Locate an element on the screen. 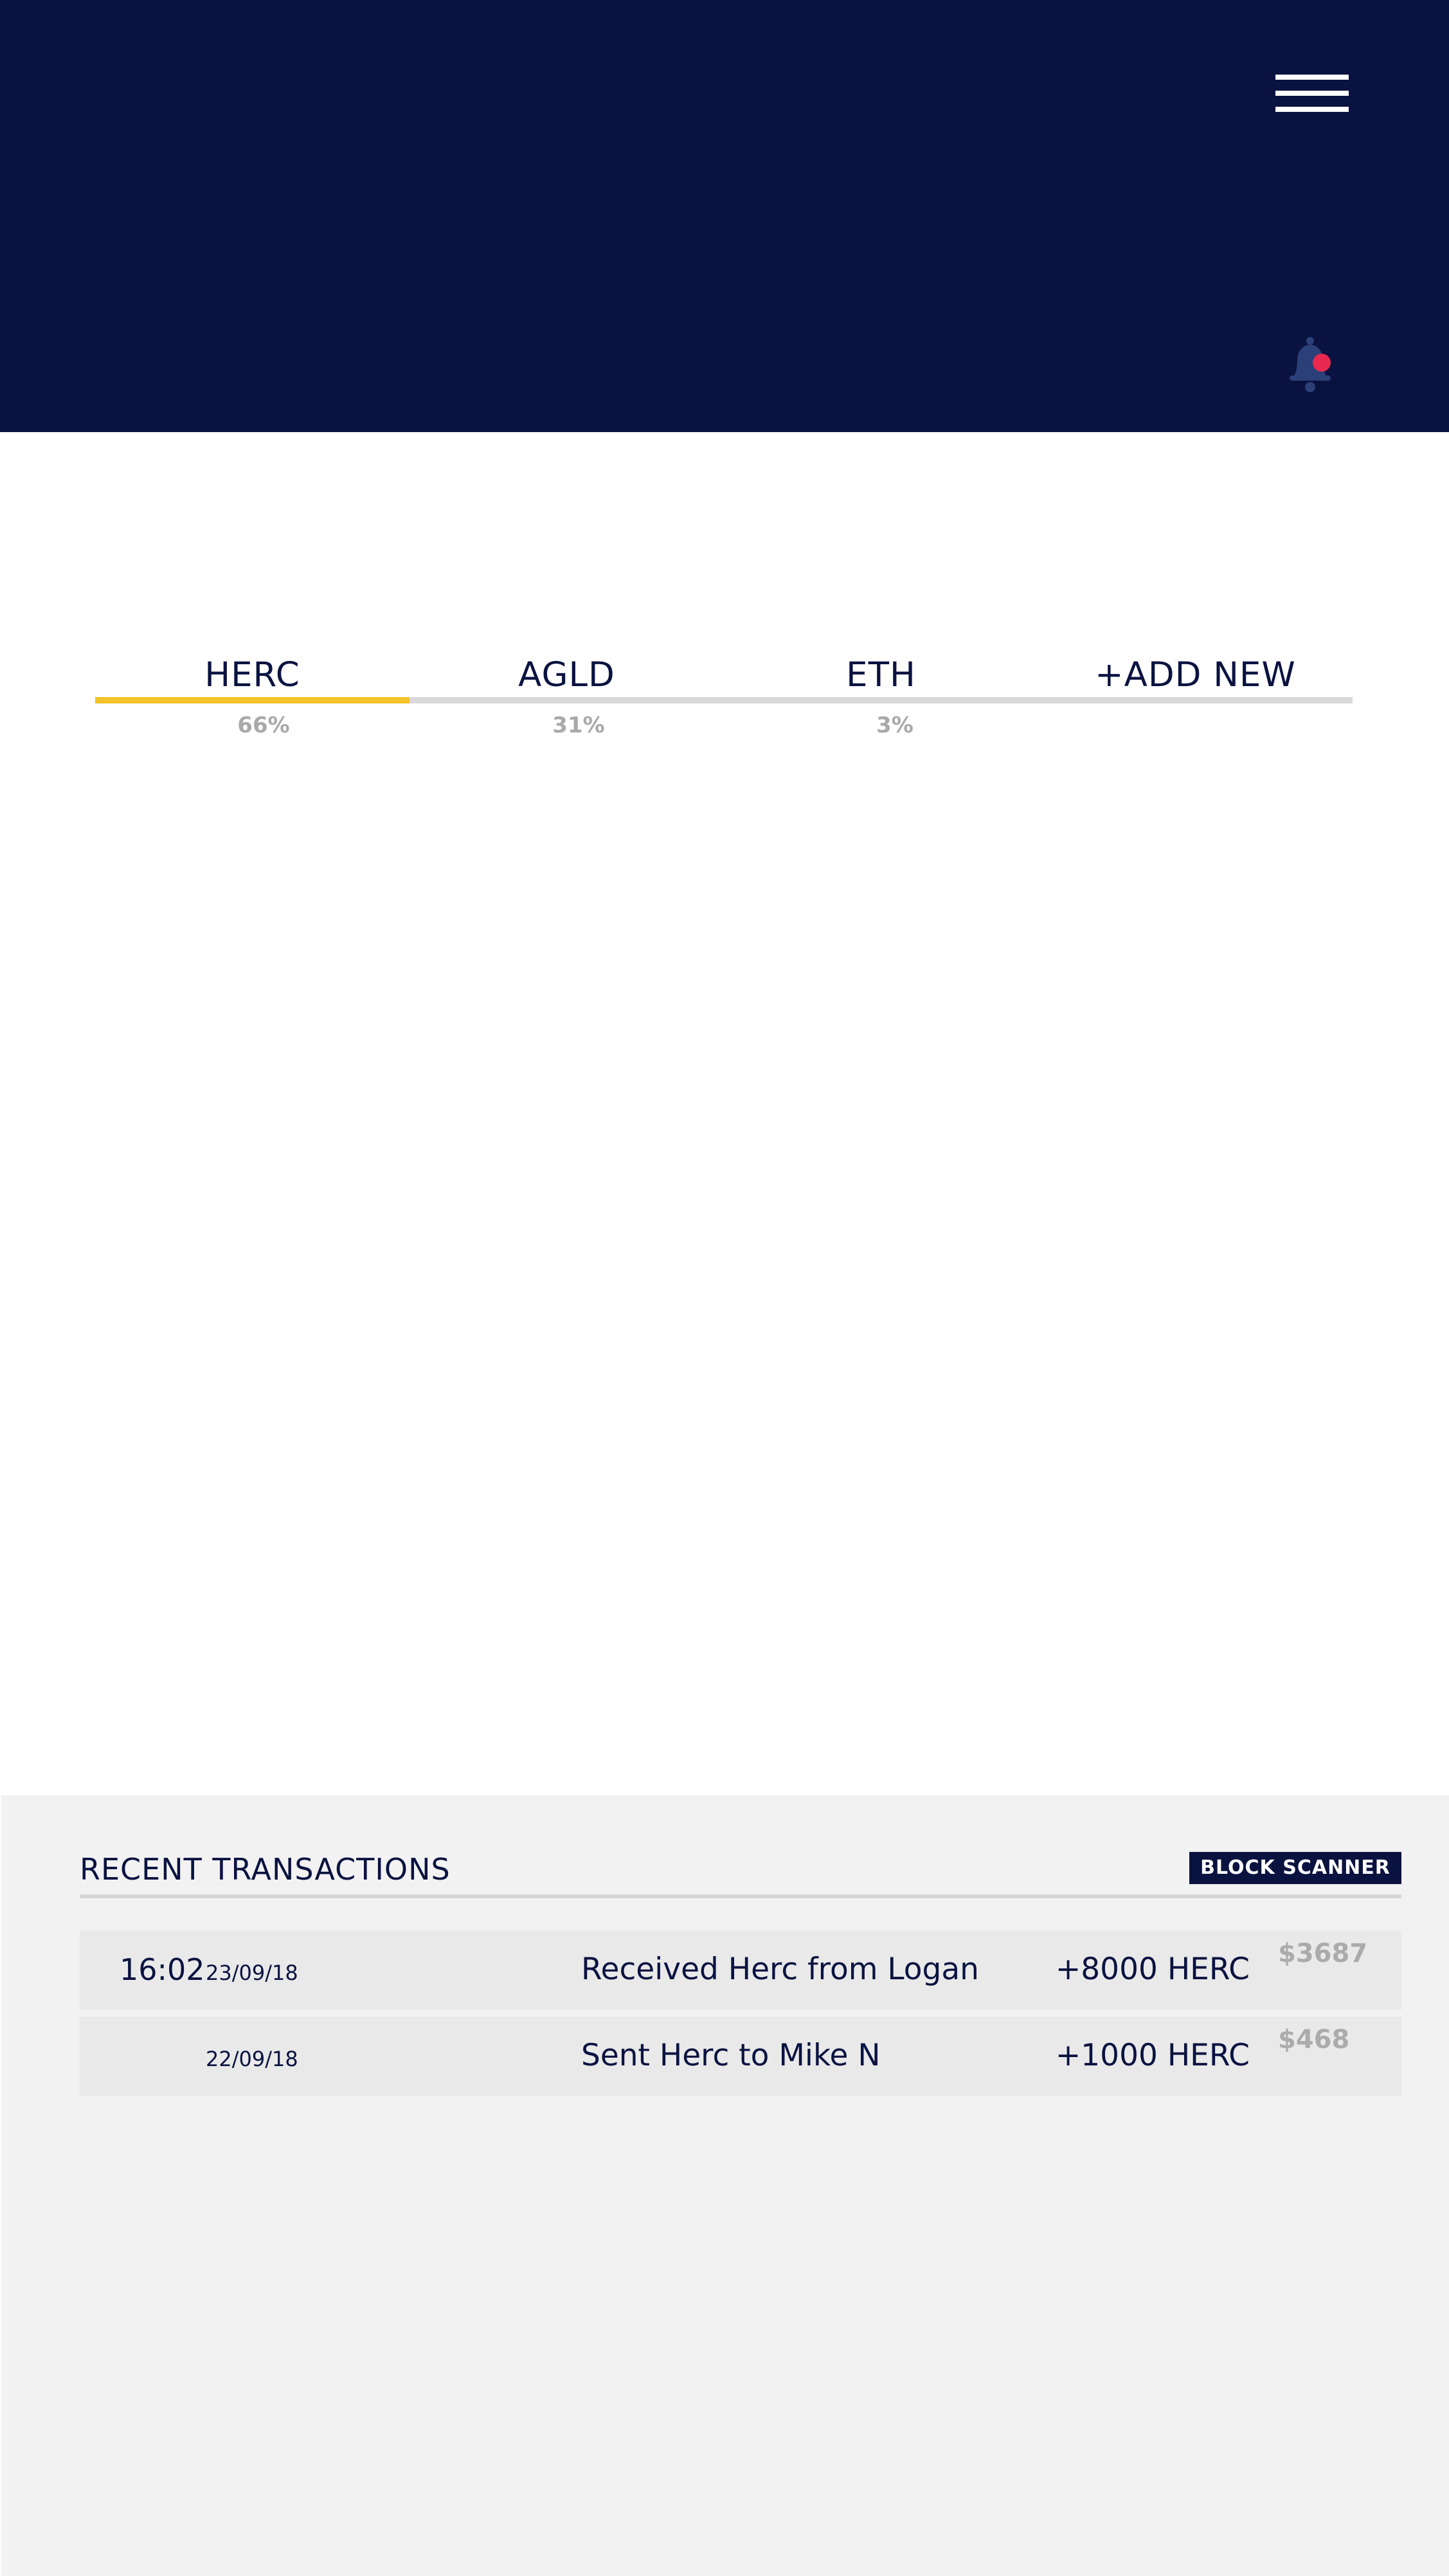 This screenshot has width=1449, height=2576. bell-icon is located at coordinates (1311, 365).